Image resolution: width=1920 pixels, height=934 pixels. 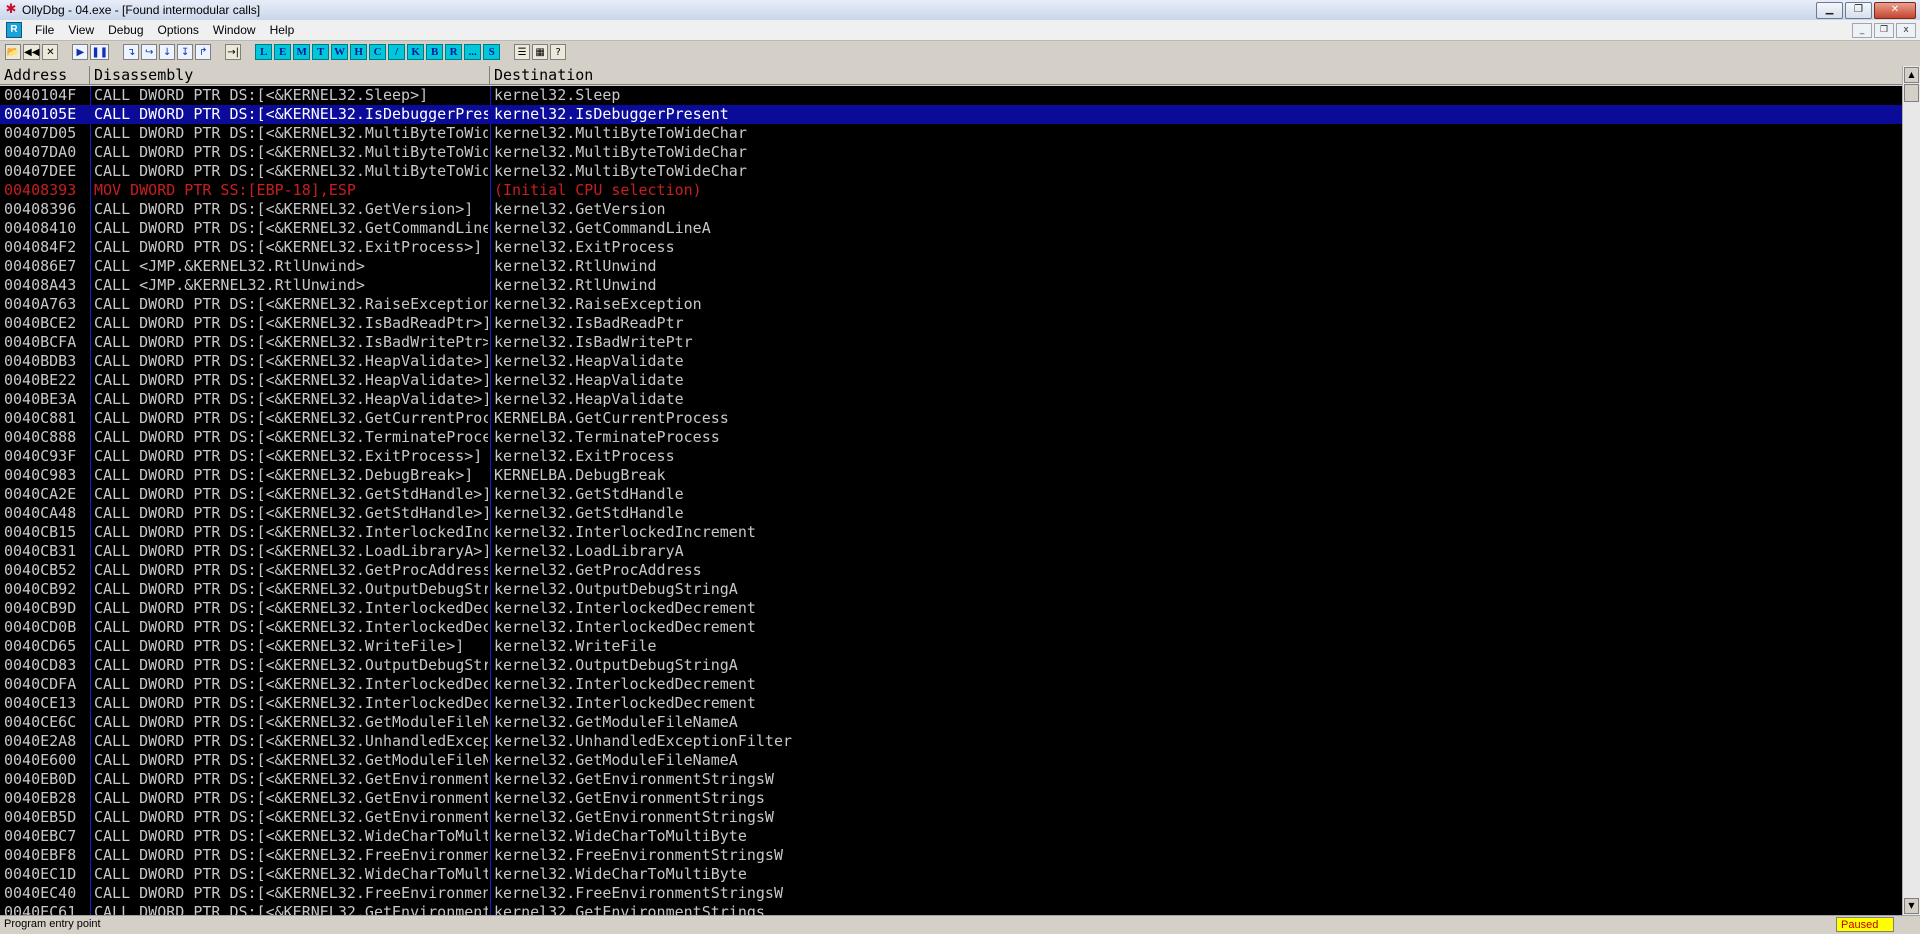 I want to click on destination-cell: kernel32.GetModuleFileNameA, so click(x=616, y=760).